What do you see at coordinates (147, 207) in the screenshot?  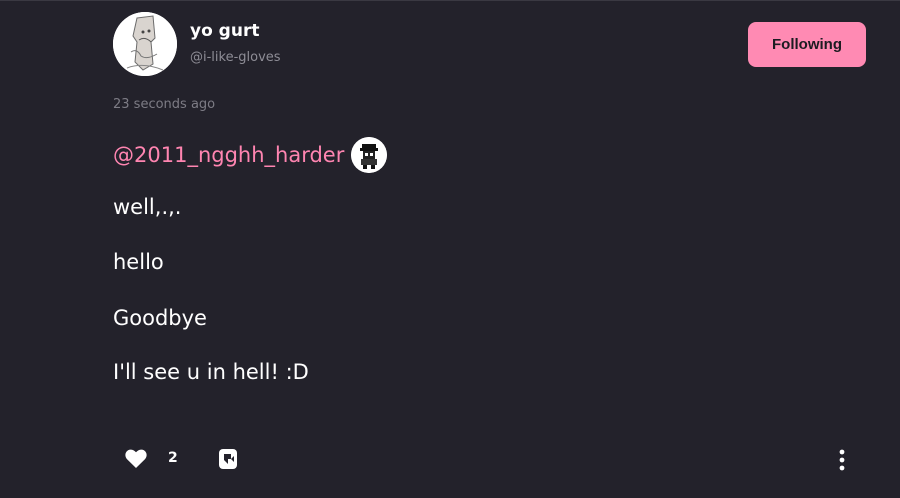 I see `post-text-line: well,.,.` at bounding box center [147, 207].